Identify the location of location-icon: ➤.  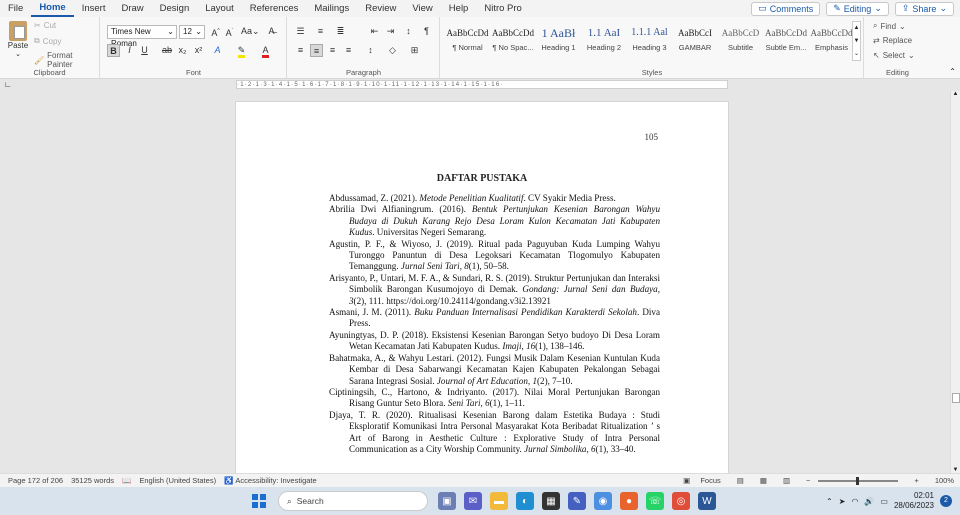
(842, 501).